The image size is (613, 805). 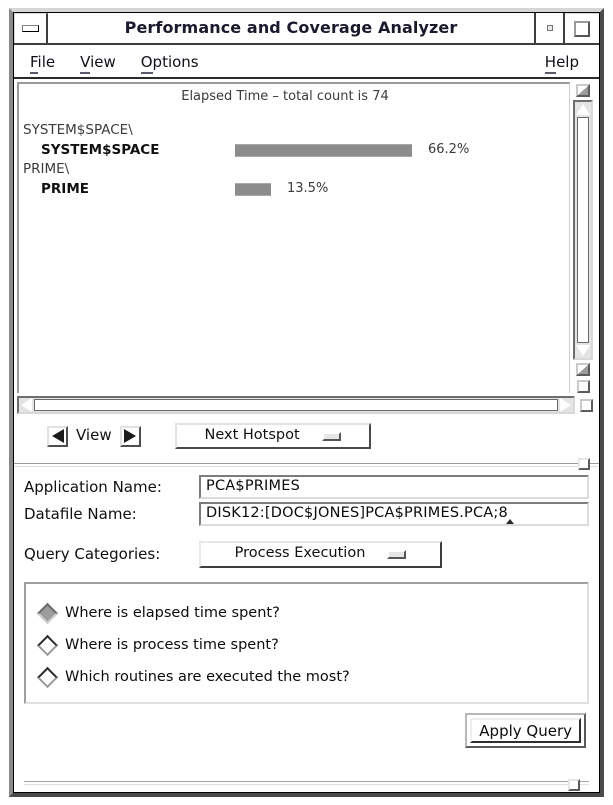 I want to click on menu-rest-view: iew, so click(x=103, y=61).